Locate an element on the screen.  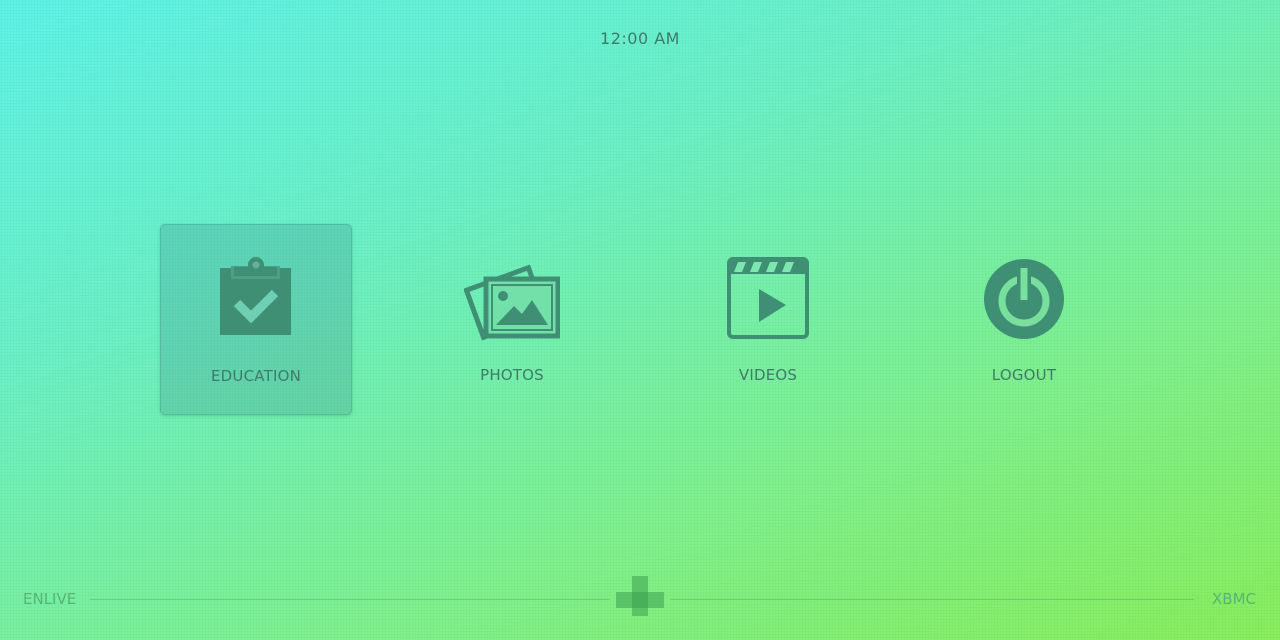
menu-item-photos: PHOTOS is located at coordinates (512, 319).